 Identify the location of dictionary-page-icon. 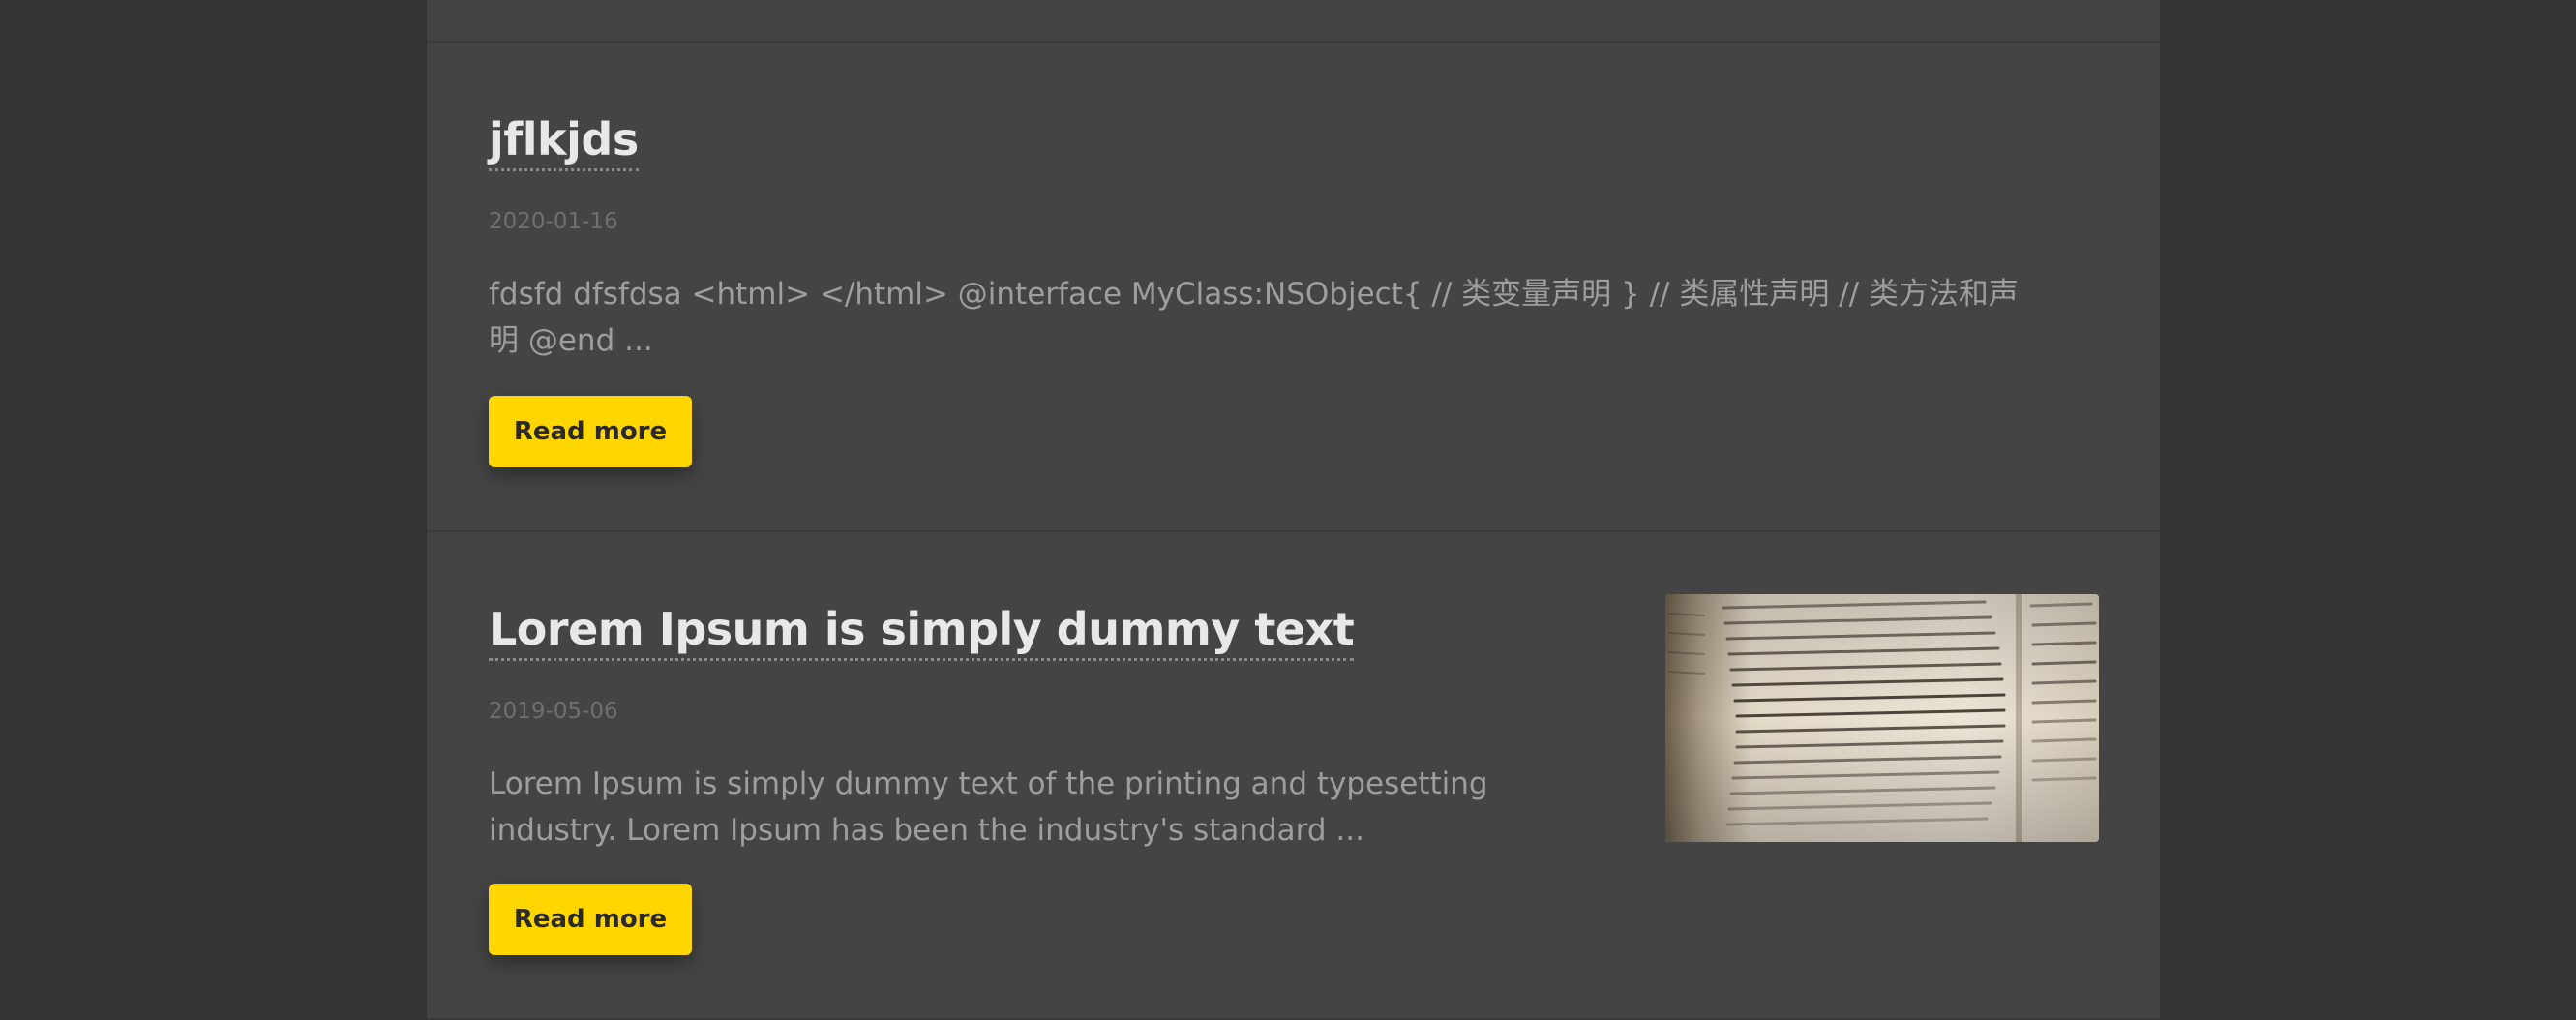
(1882, 718).